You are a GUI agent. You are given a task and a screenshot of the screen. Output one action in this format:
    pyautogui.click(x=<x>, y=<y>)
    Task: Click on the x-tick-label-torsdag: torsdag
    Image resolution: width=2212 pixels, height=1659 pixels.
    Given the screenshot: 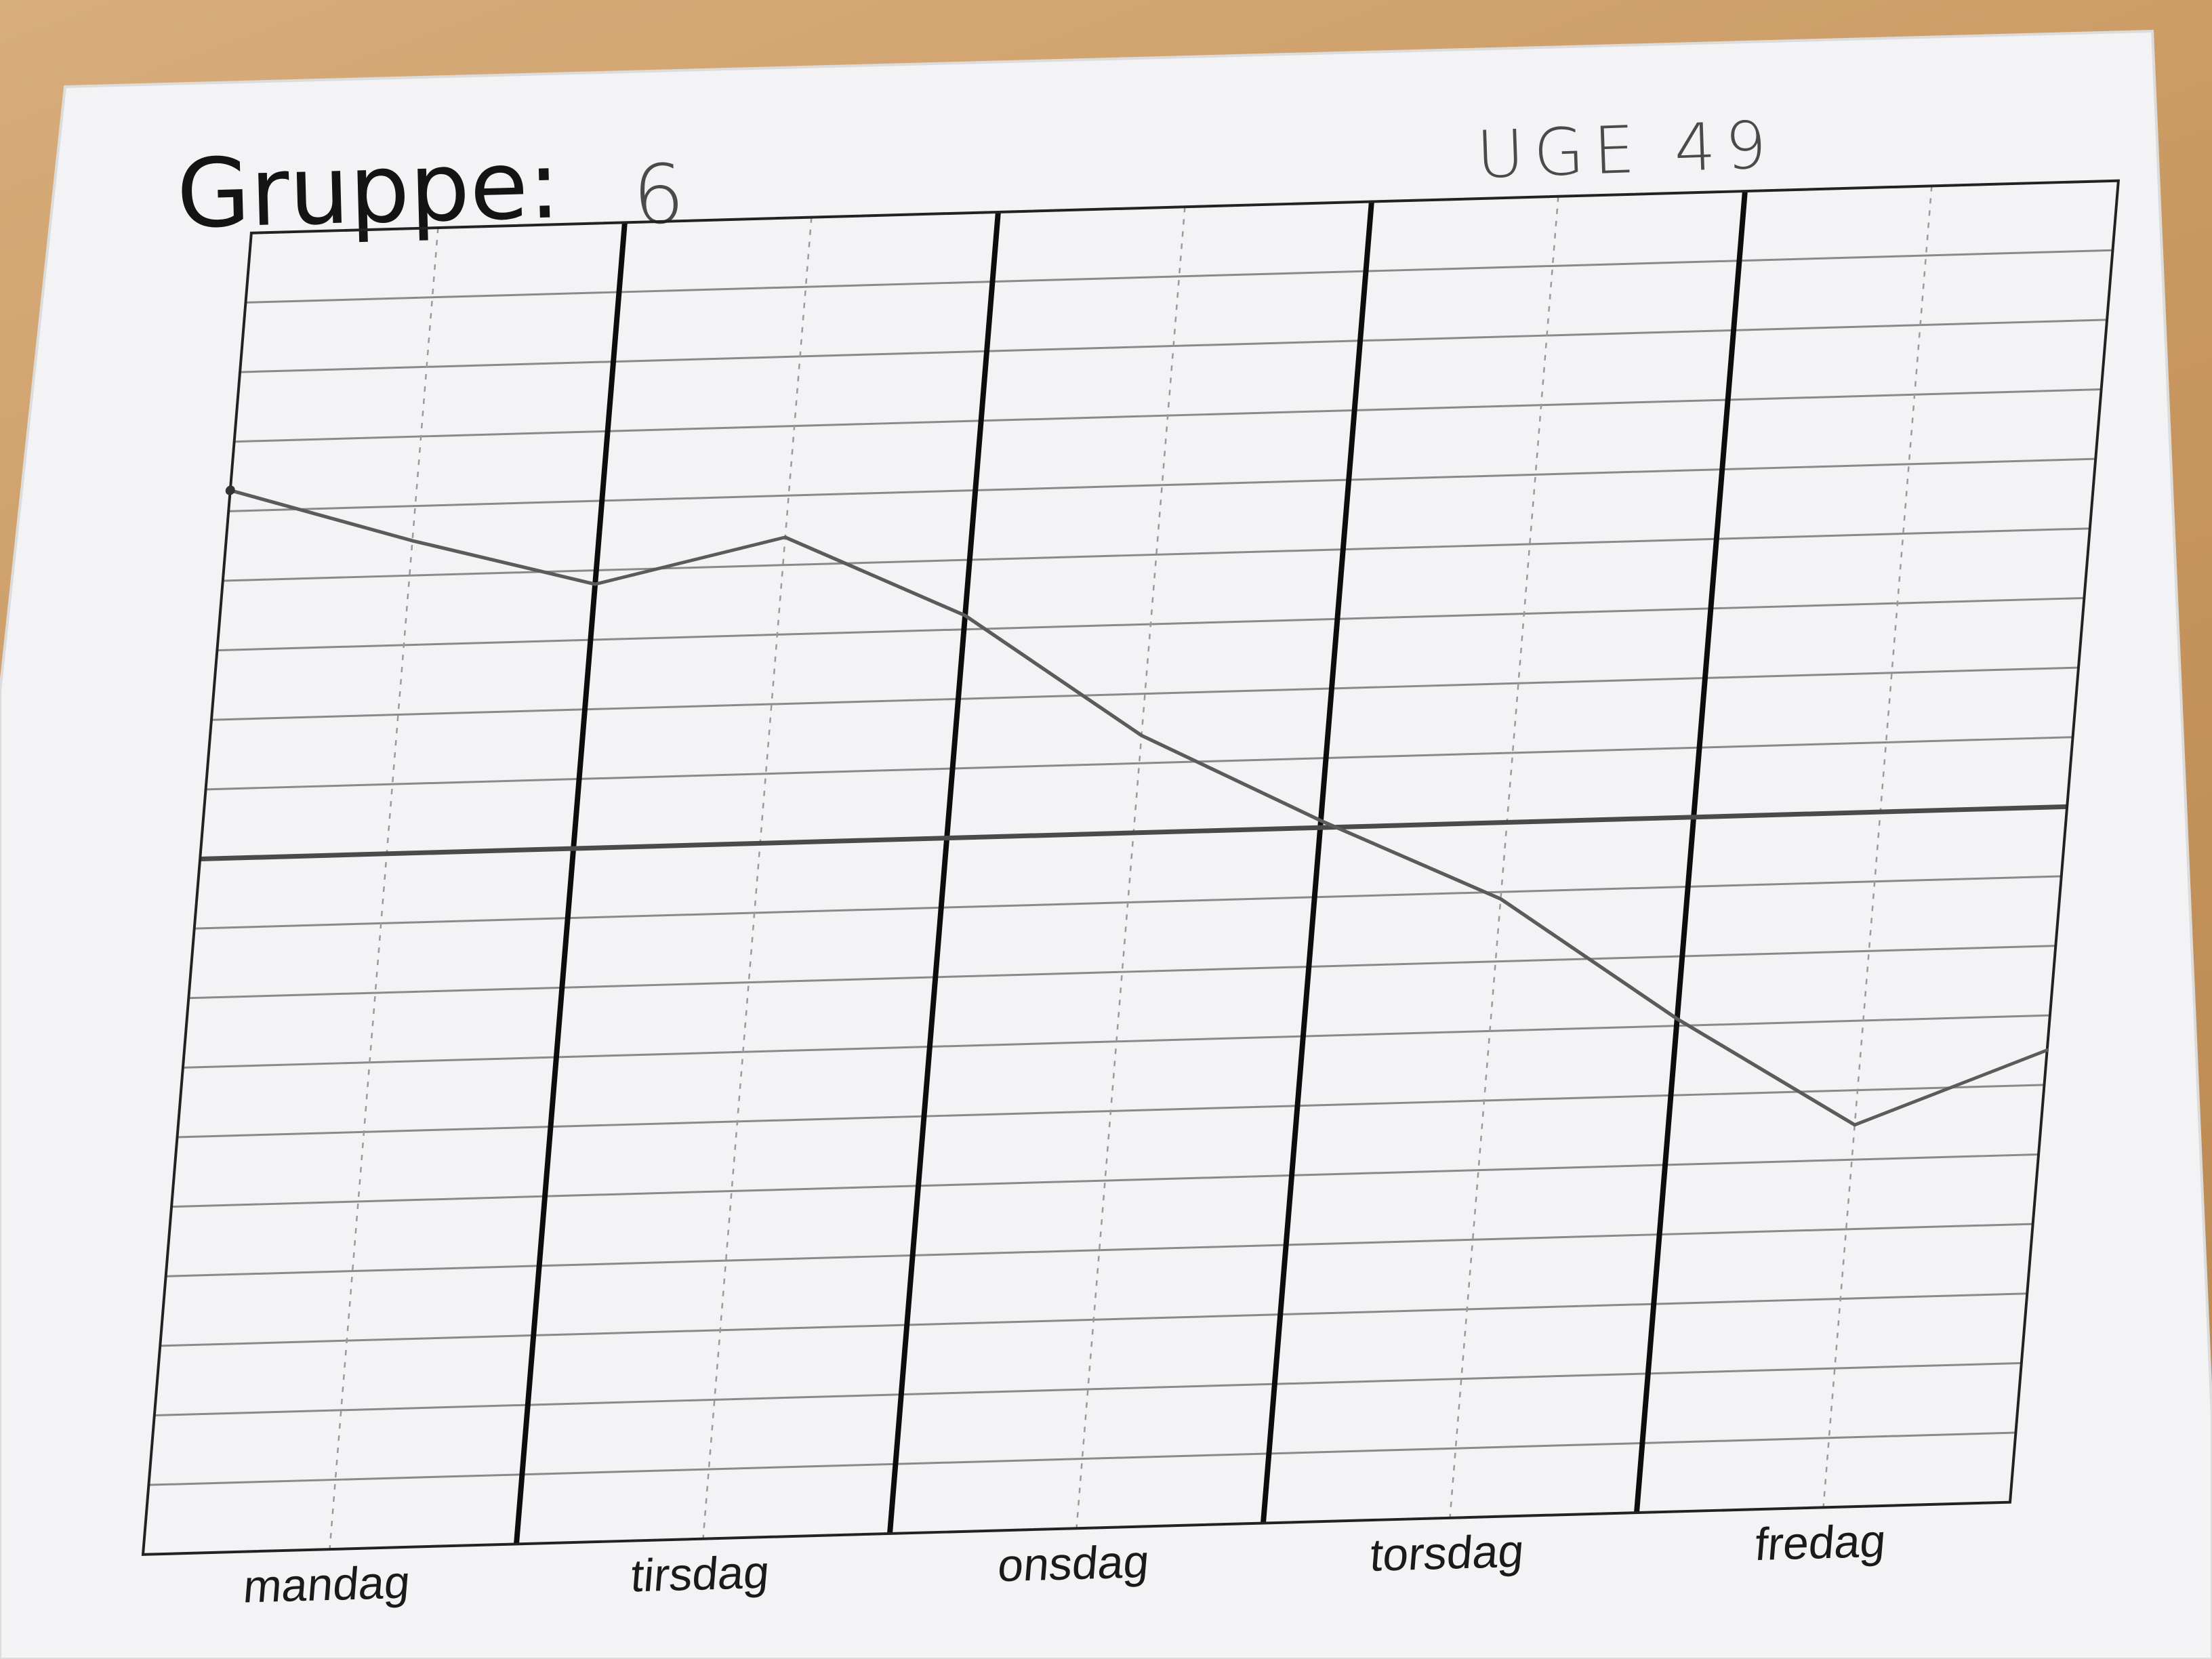 What is the action you would take?
    pyautogui.click(x=1447, y=1553)
    